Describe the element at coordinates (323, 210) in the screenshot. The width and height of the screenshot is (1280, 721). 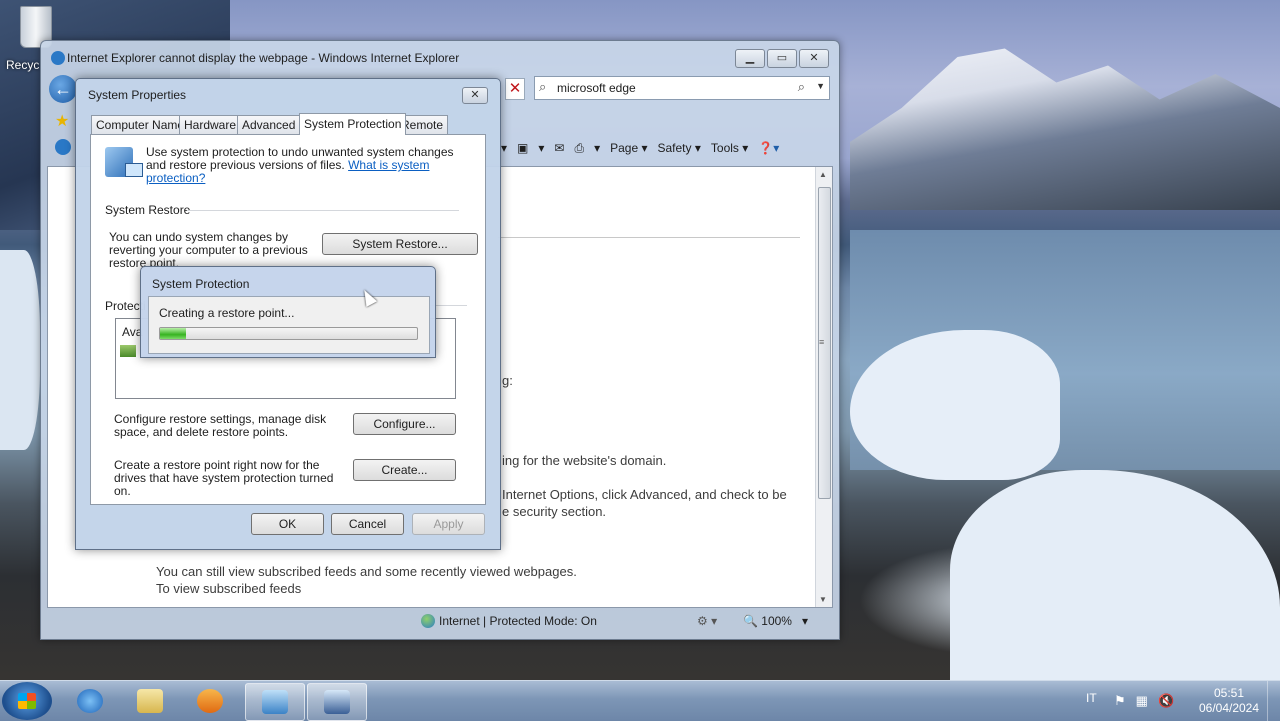
I see `group-divider` at that location.